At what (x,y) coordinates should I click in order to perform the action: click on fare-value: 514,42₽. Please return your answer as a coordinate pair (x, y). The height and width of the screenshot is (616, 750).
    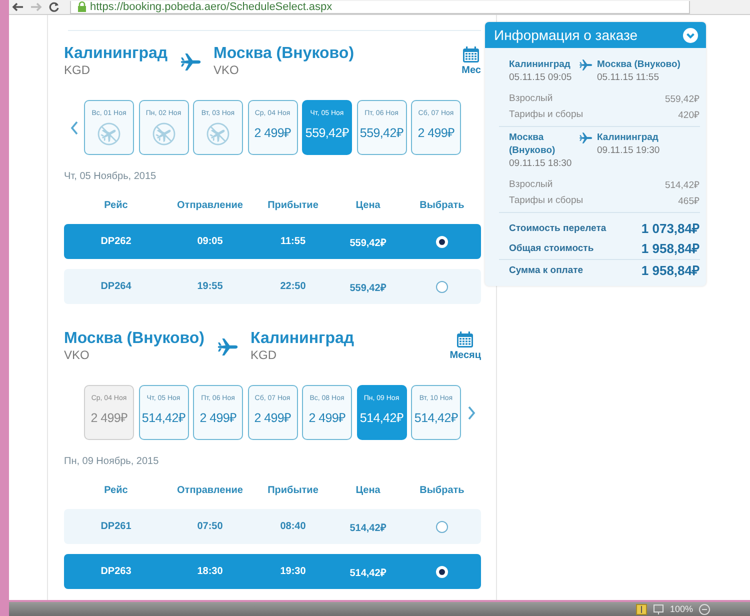
    Looking at the image, I should click on (682, 184).